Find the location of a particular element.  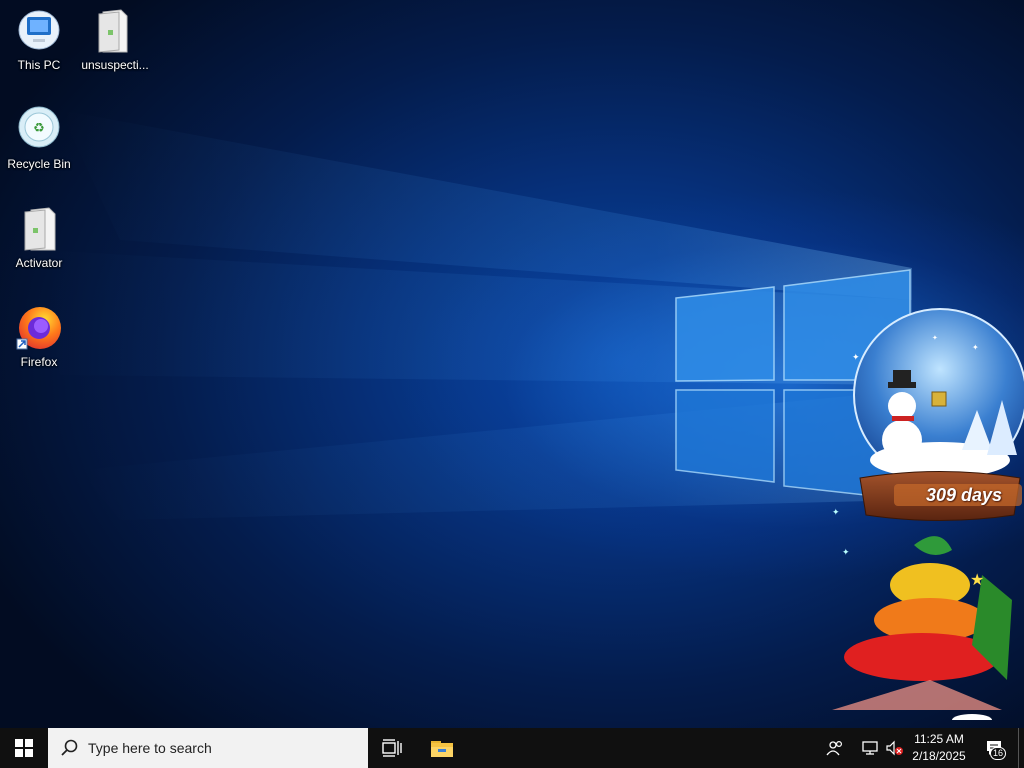

file-explorer-icon is located at coordinates (442, 749).